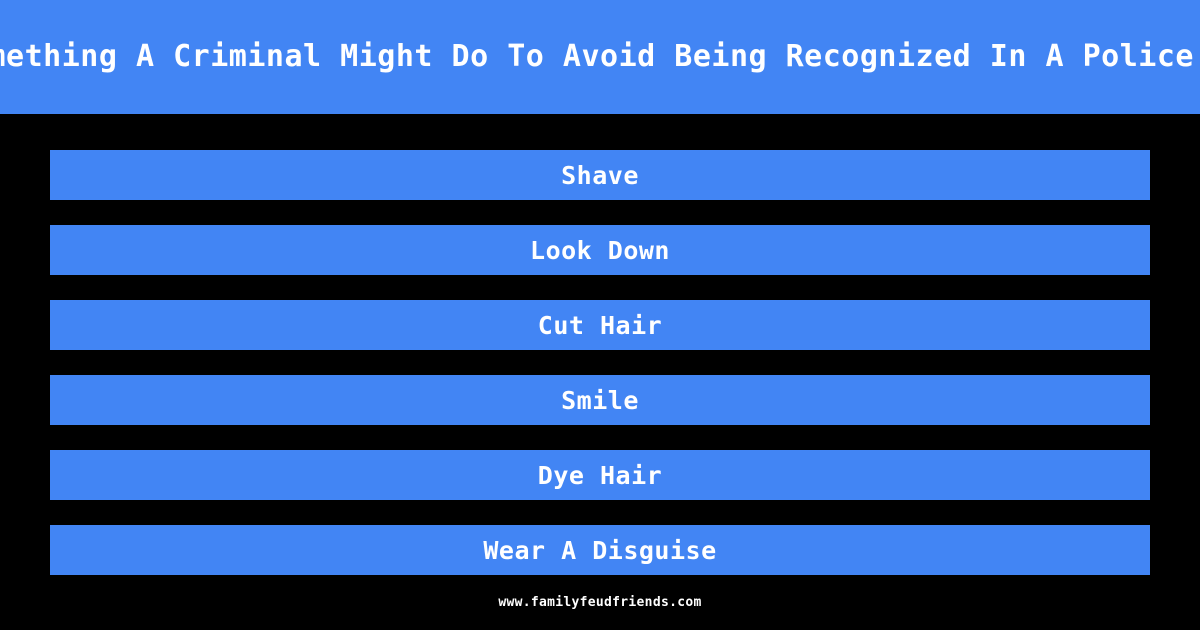  I want to click on answer-label: Shave, so click(600, 175).